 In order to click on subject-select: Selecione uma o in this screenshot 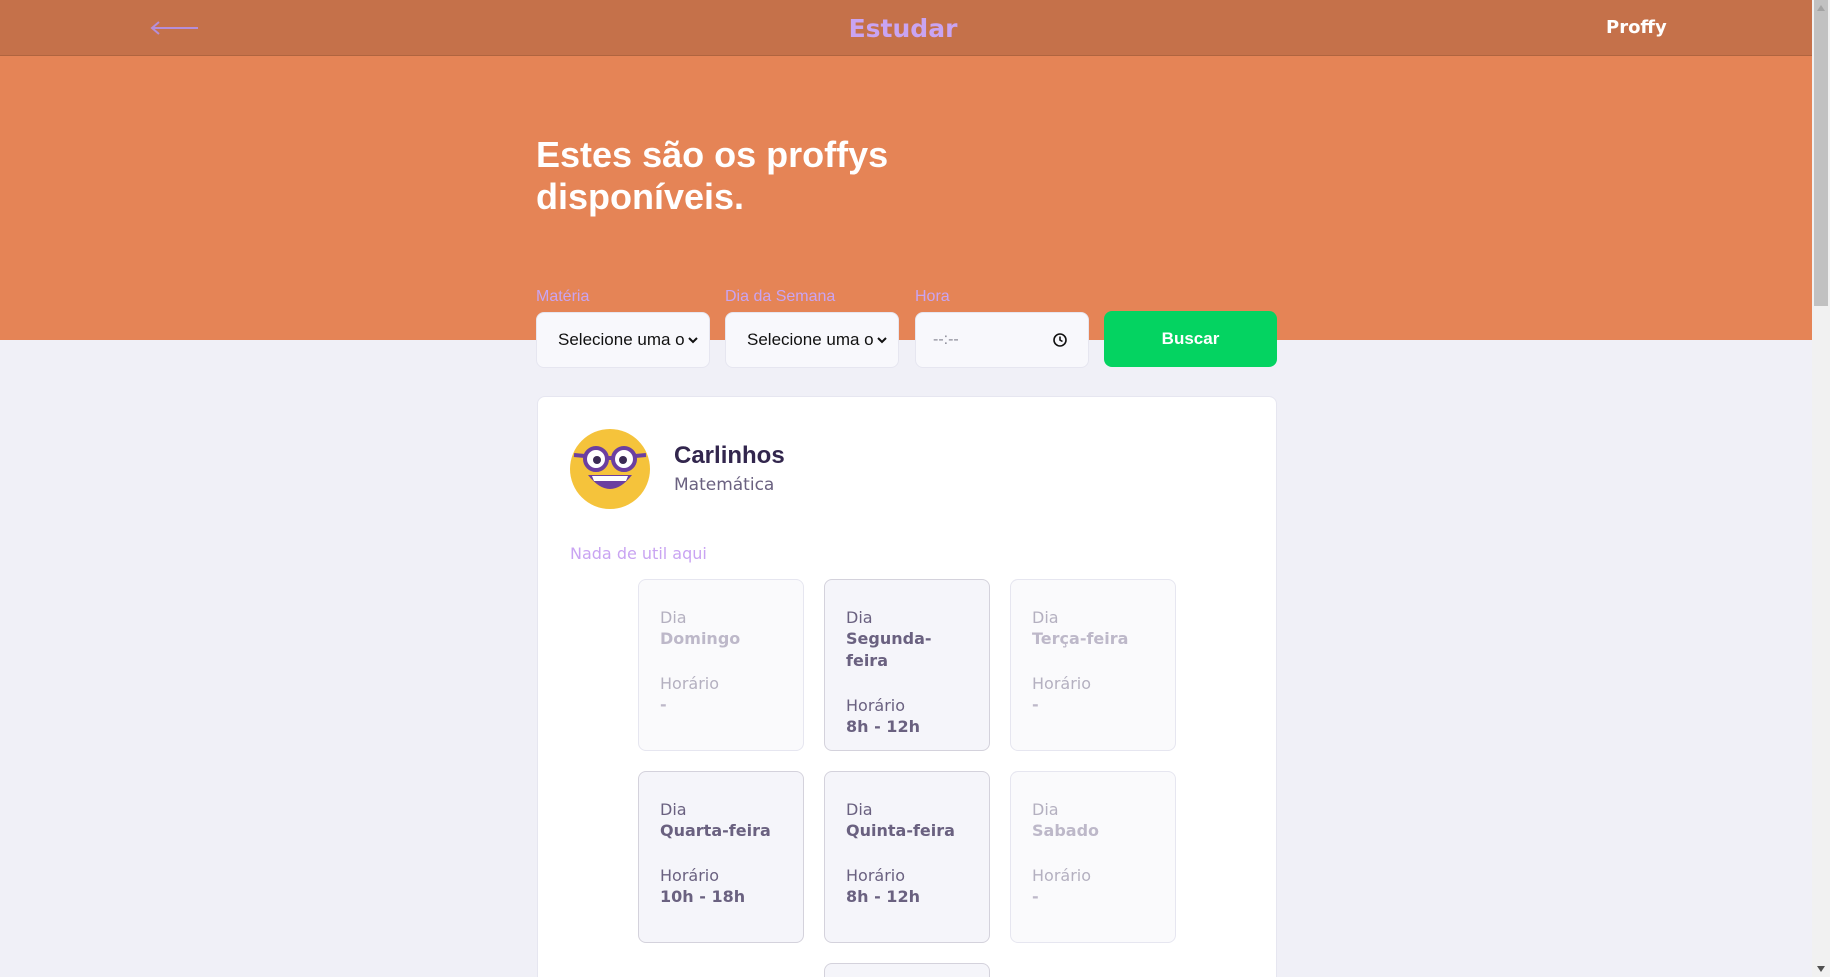, I will do `click(623, 340)`.